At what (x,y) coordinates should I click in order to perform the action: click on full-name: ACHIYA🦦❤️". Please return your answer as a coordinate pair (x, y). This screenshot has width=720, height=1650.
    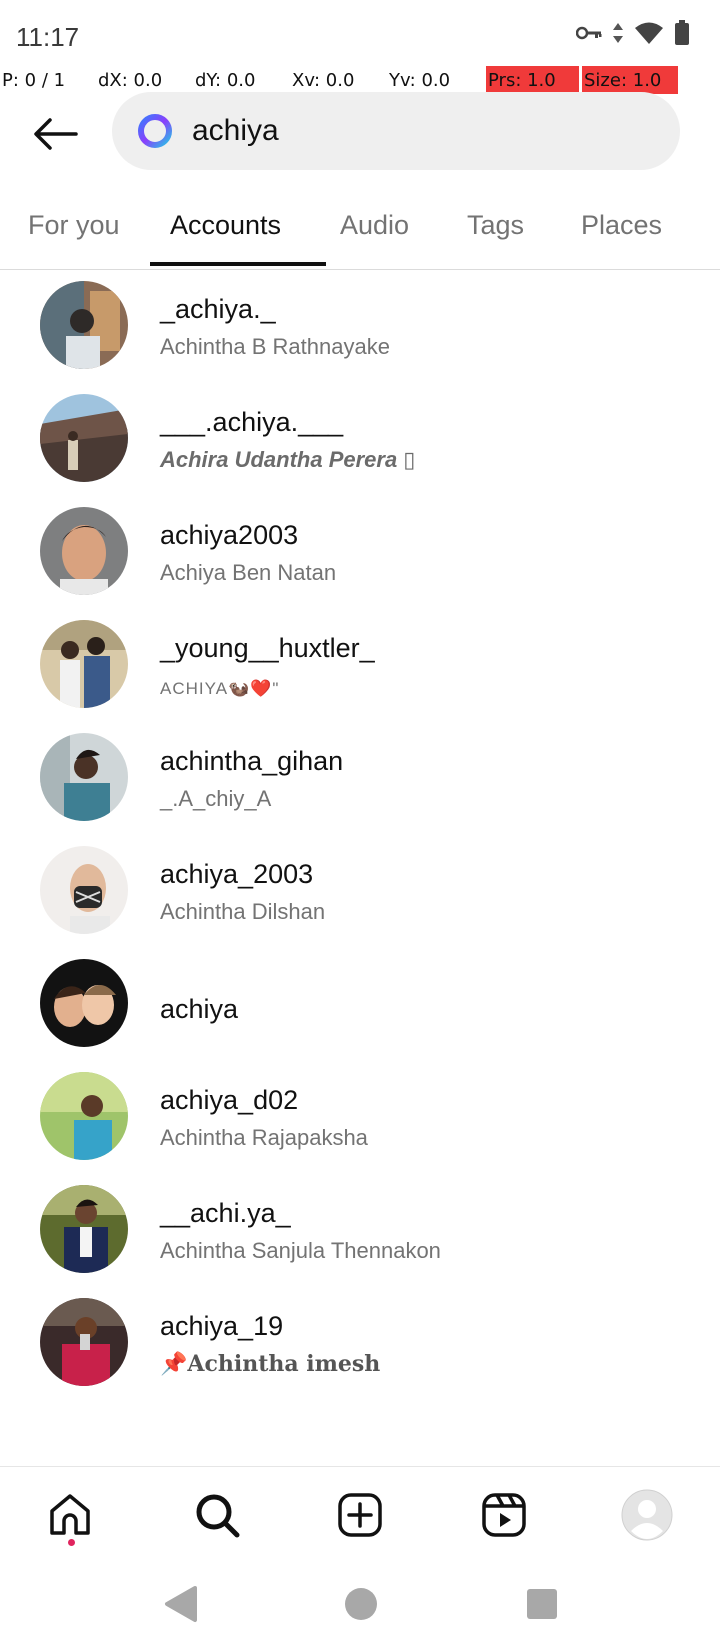
    Looking at the image, I should click on (220, 688).